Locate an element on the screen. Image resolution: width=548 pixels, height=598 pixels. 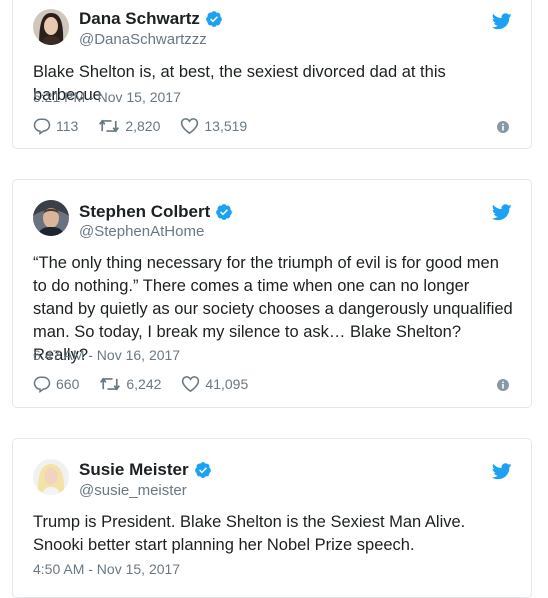
author-name-row: Susie Meister is located at coordinates (145, 470).